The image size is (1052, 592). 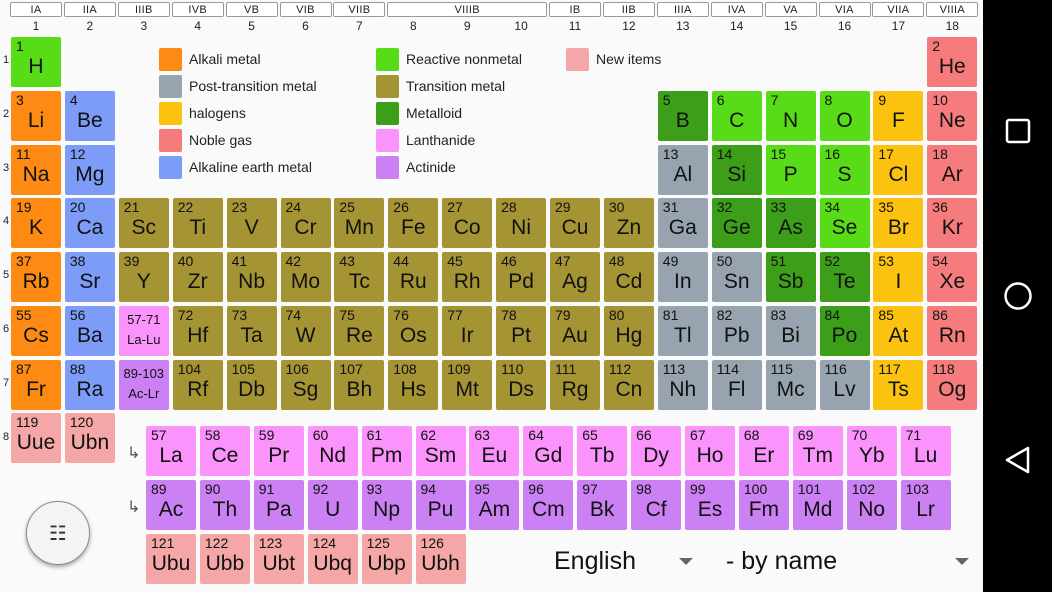 What do you see at coordinates (359, 277) in the screenshot?
I see `element-cell: 43 Tc` at bounding box center [359, 277].